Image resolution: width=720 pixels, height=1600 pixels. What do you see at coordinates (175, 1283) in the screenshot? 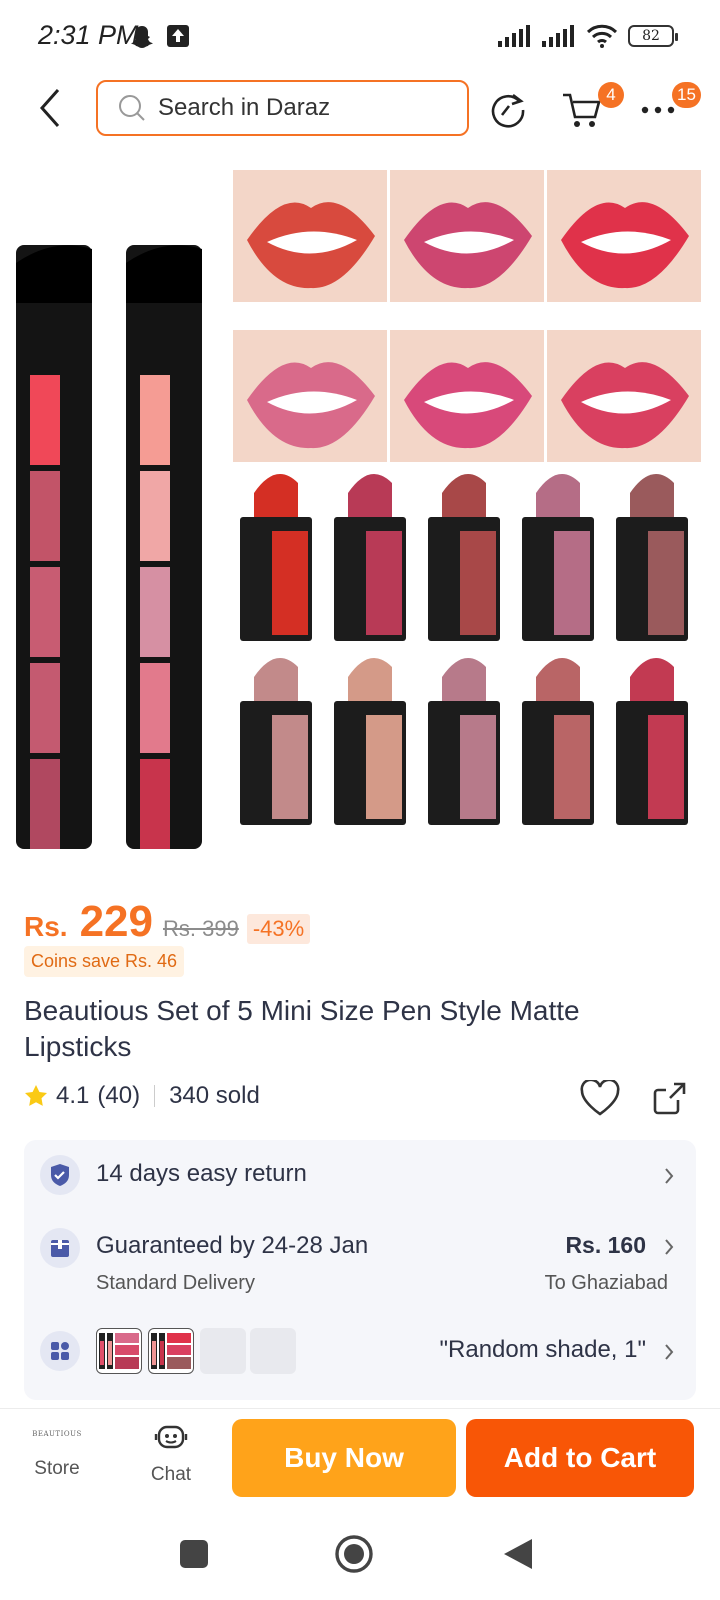
I see `delivery-type-text: Standard Delivery` at bounding box center [175, 1283].